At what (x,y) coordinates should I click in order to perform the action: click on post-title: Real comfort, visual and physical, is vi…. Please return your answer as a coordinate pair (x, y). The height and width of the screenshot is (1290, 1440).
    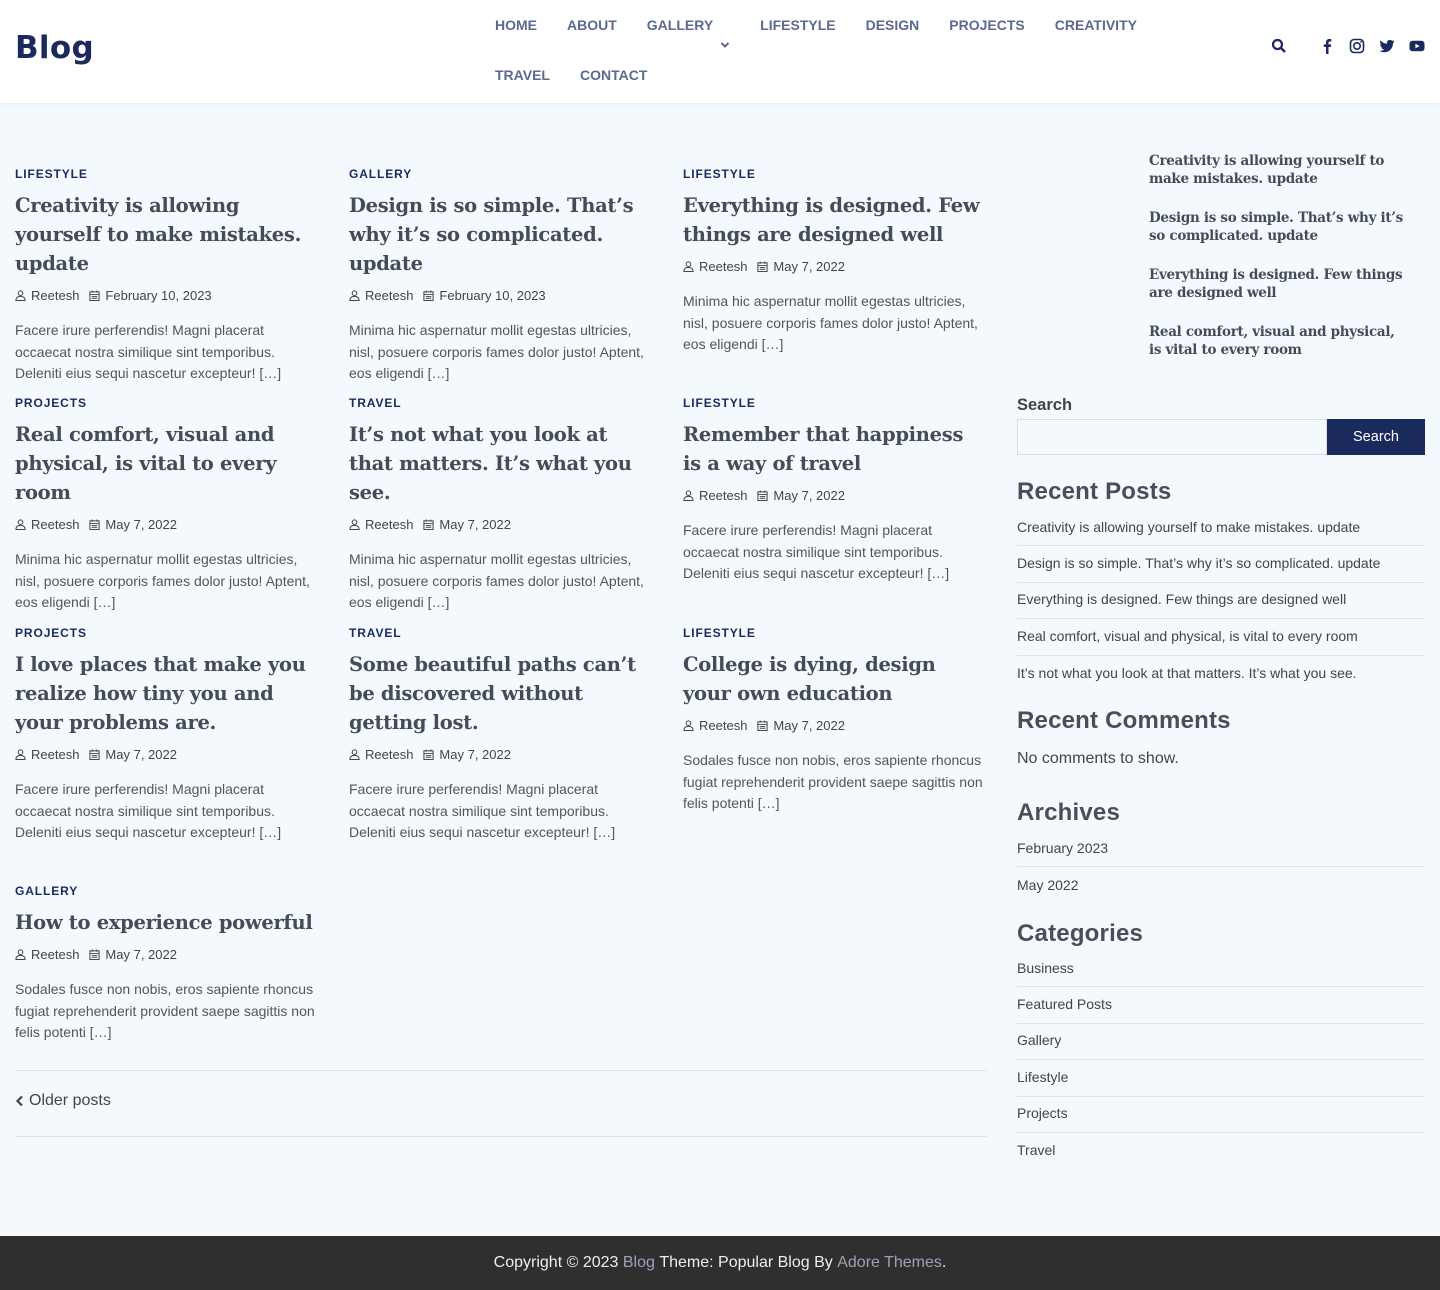
    Looking at the image, I should click on (167, 463).